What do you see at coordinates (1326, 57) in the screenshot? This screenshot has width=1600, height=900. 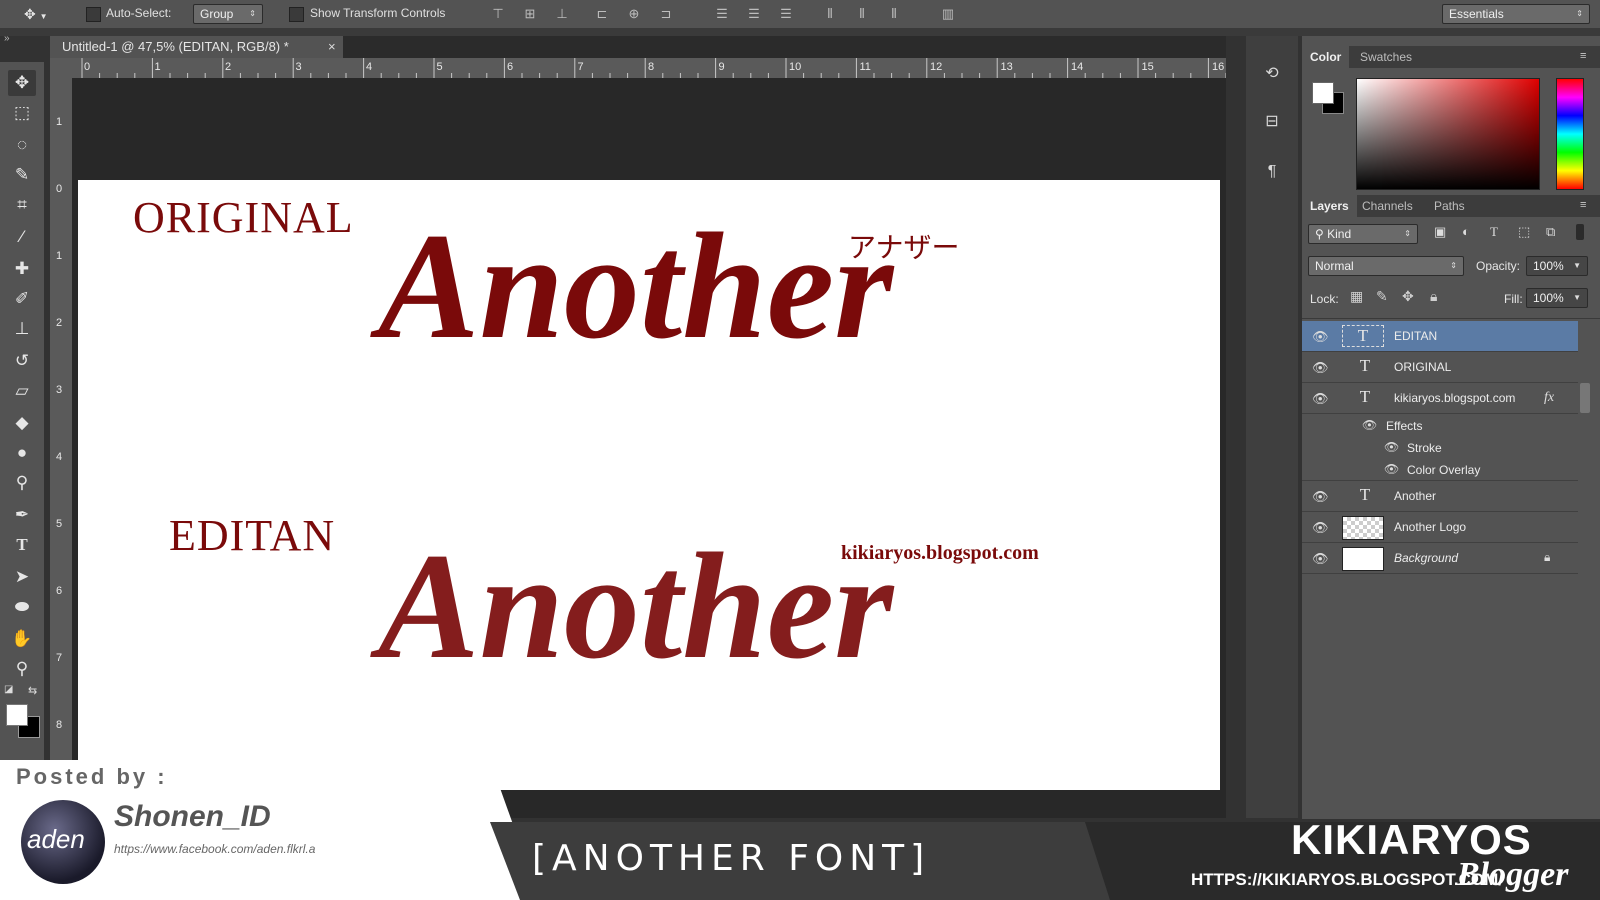 I see `tab-color: Color` at bounding box center [1326, 57].